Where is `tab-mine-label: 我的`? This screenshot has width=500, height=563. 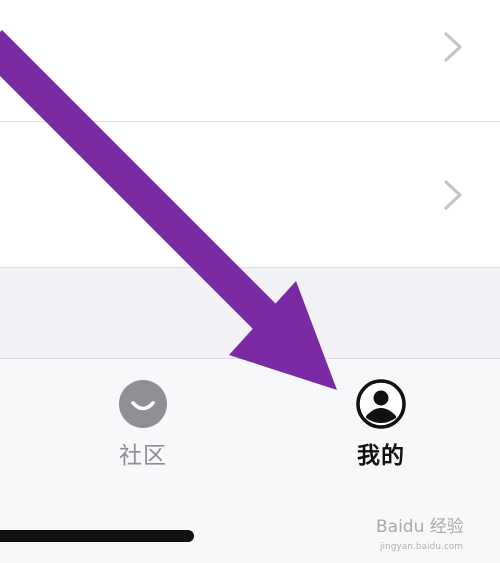 tab-mine-label: 我的 is located at coordinates (381, 456).